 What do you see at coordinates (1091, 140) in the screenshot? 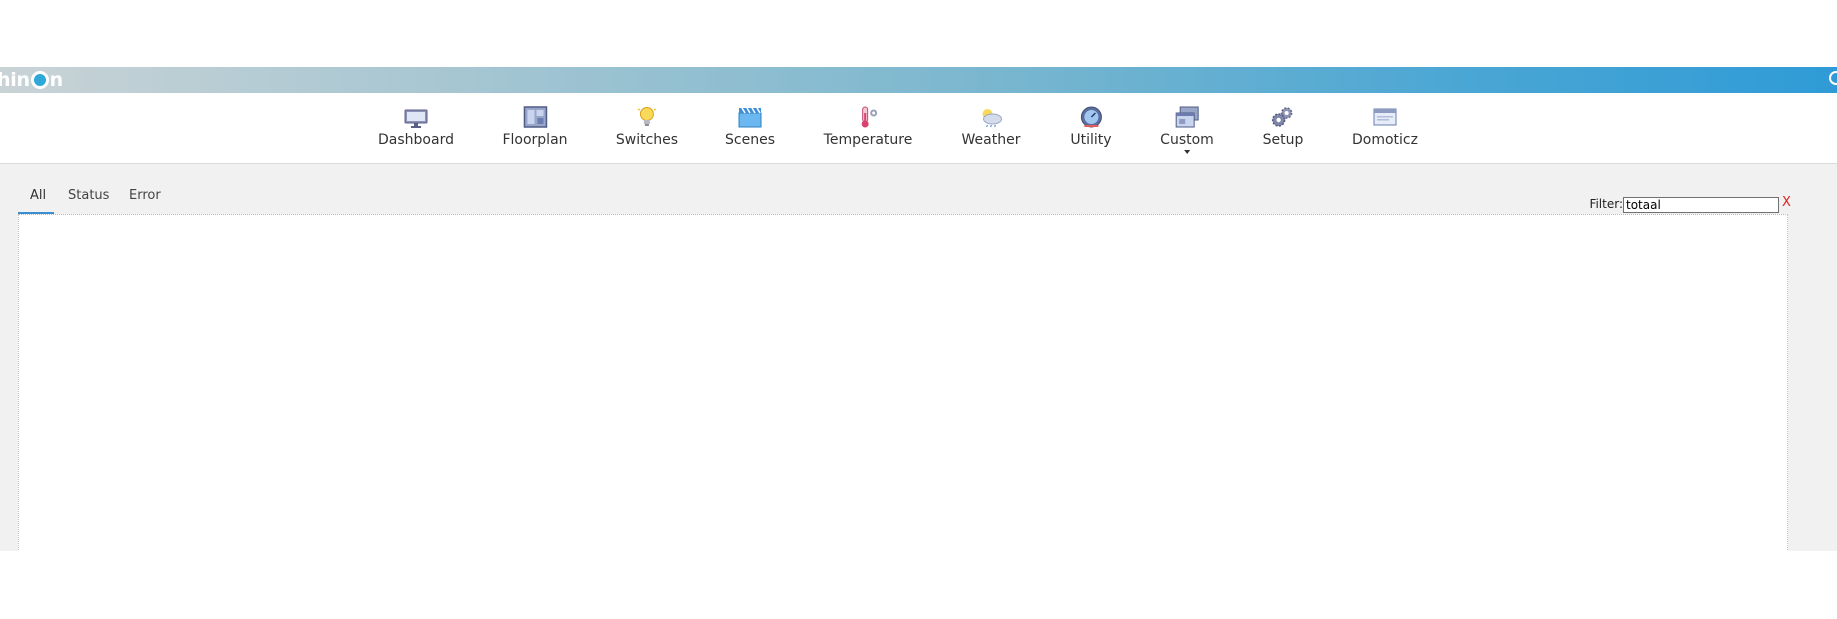
I see `nav-label: Utility` at bounding box center [1091, 140].